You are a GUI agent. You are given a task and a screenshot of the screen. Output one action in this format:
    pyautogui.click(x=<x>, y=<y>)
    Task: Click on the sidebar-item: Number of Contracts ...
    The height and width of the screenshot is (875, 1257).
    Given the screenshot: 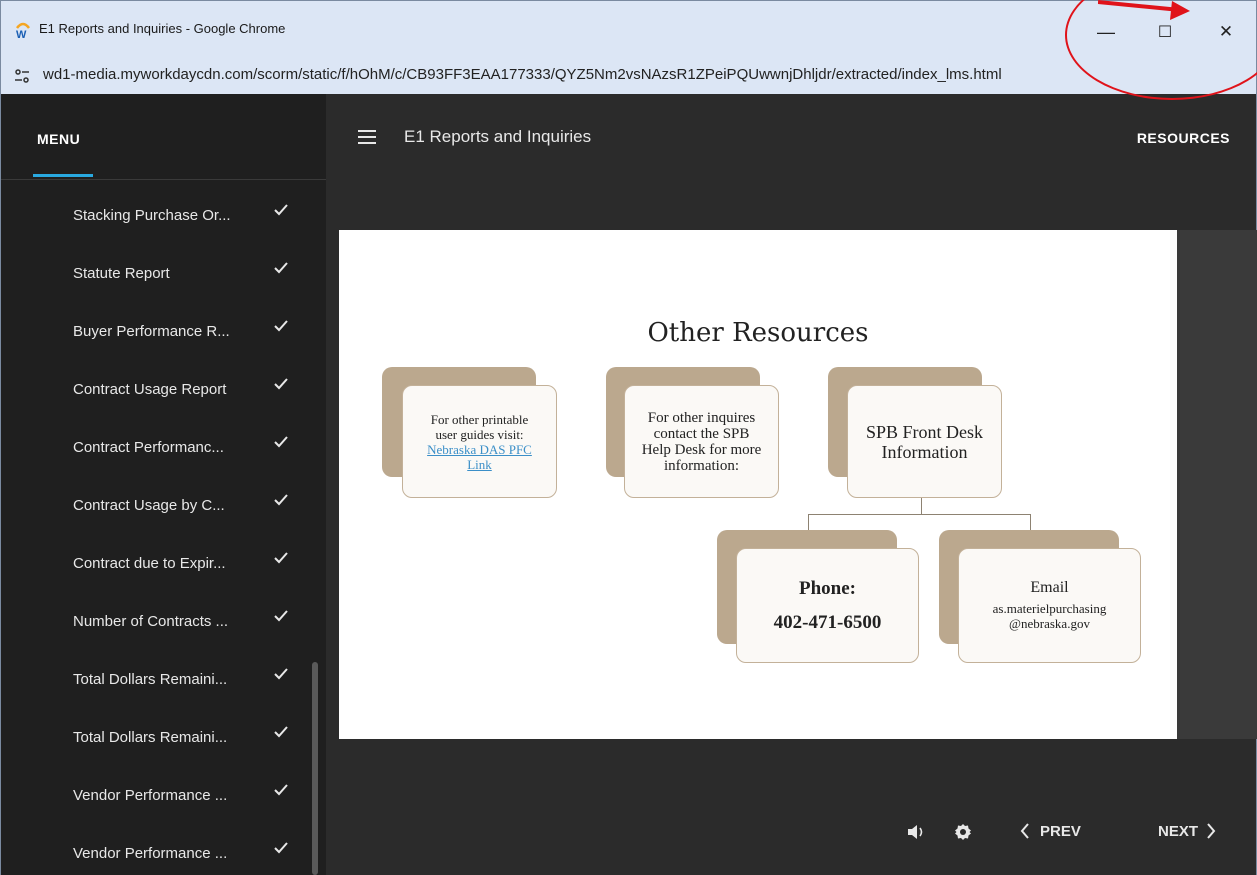 What is the action you would take?
    pyautogui.click(x=163, y=621)
    